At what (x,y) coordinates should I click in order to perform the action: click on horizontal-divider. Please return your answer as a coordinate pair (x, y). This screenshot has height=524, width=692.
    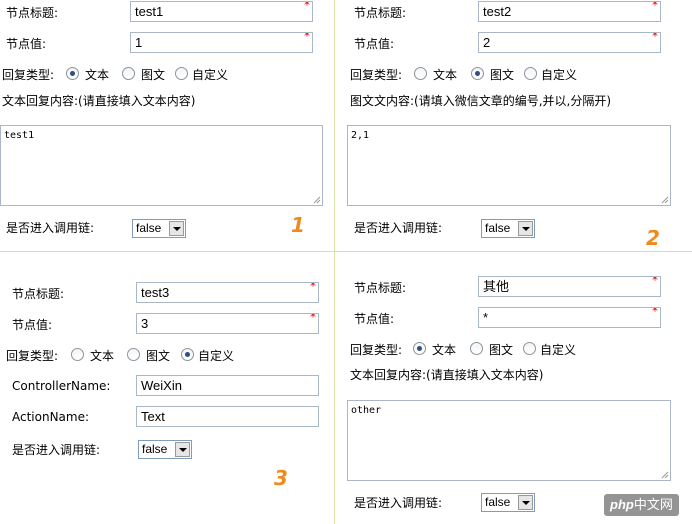
    Looking at the image, I should click on (346, 251).